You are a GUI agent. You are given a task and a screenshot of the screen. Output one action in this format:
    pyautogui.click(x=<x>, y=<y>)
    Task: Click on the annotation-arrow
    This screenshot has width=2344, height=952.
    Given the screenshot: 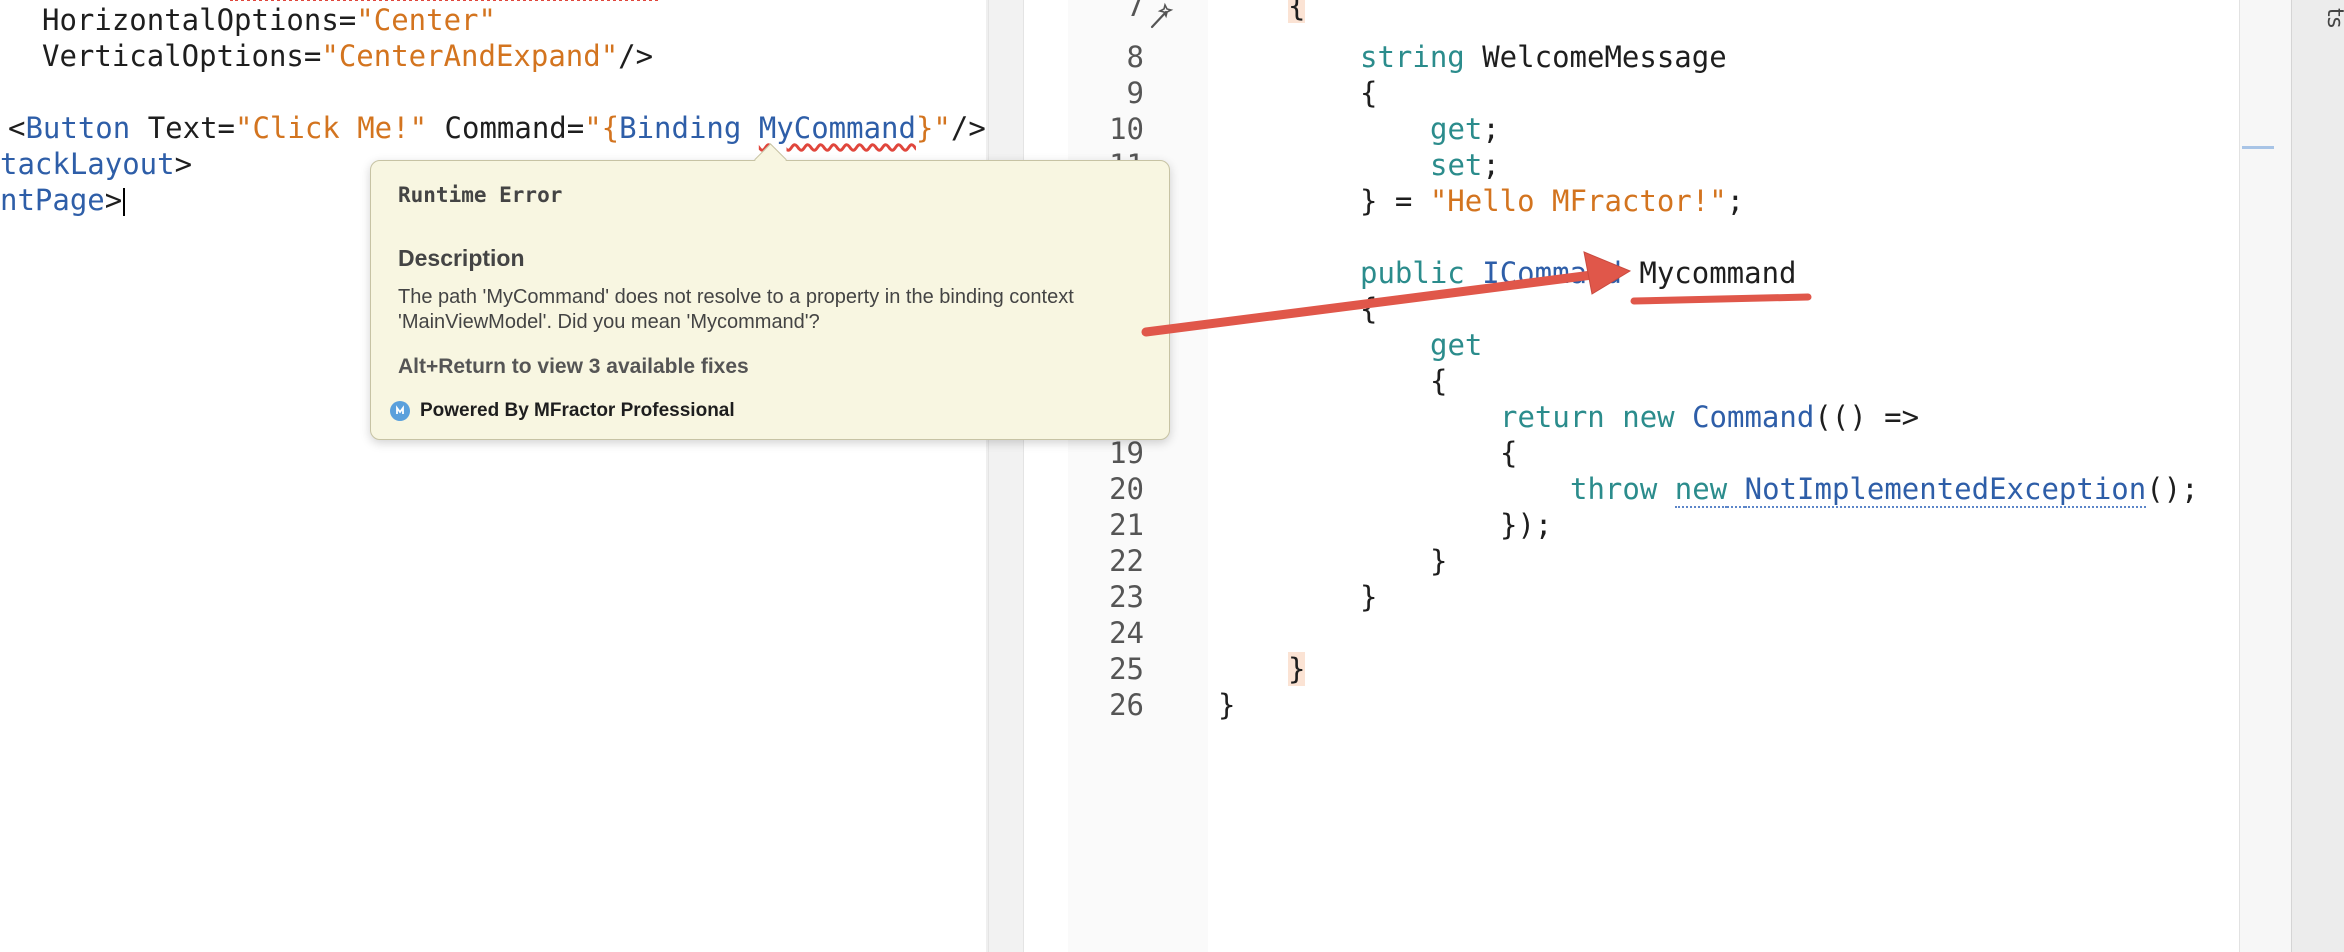 What is the action you would take?
    pyautogui.click(x=1476, y=294)
    